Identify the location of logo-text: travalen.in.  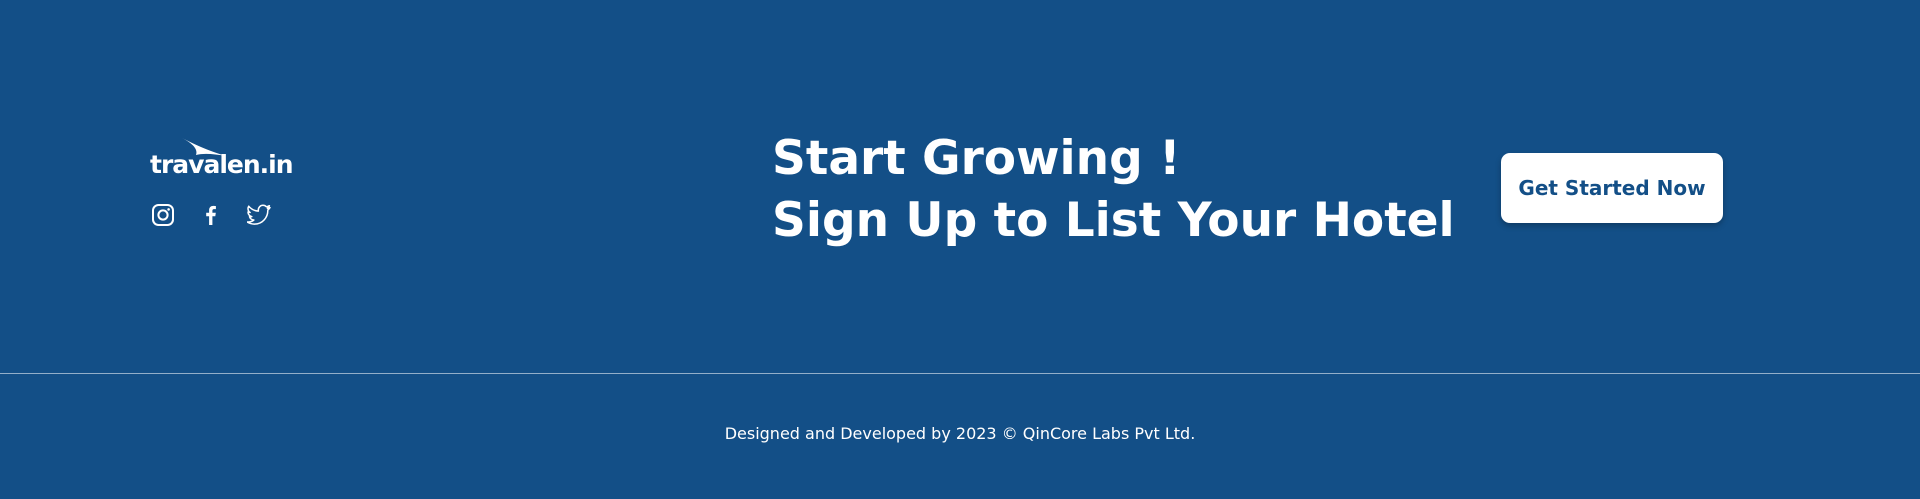
(222, 164).